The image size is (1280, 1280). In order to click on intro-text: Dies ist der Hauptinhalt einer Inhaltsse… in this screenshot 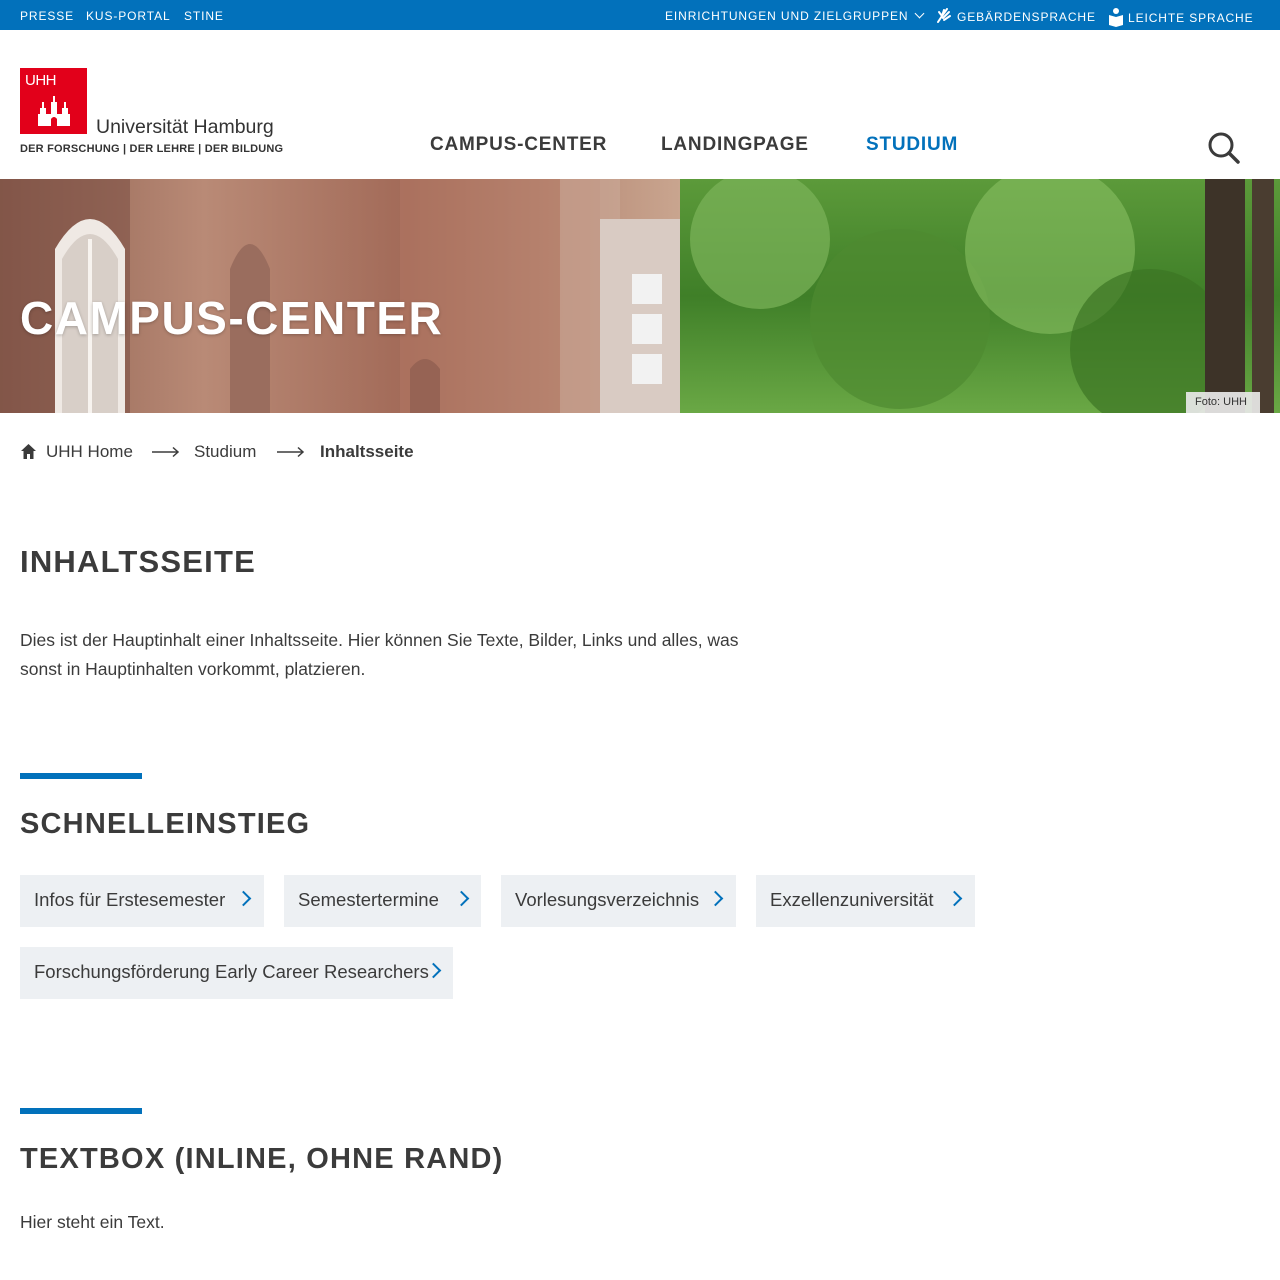, I will do `click(379, 654)`.